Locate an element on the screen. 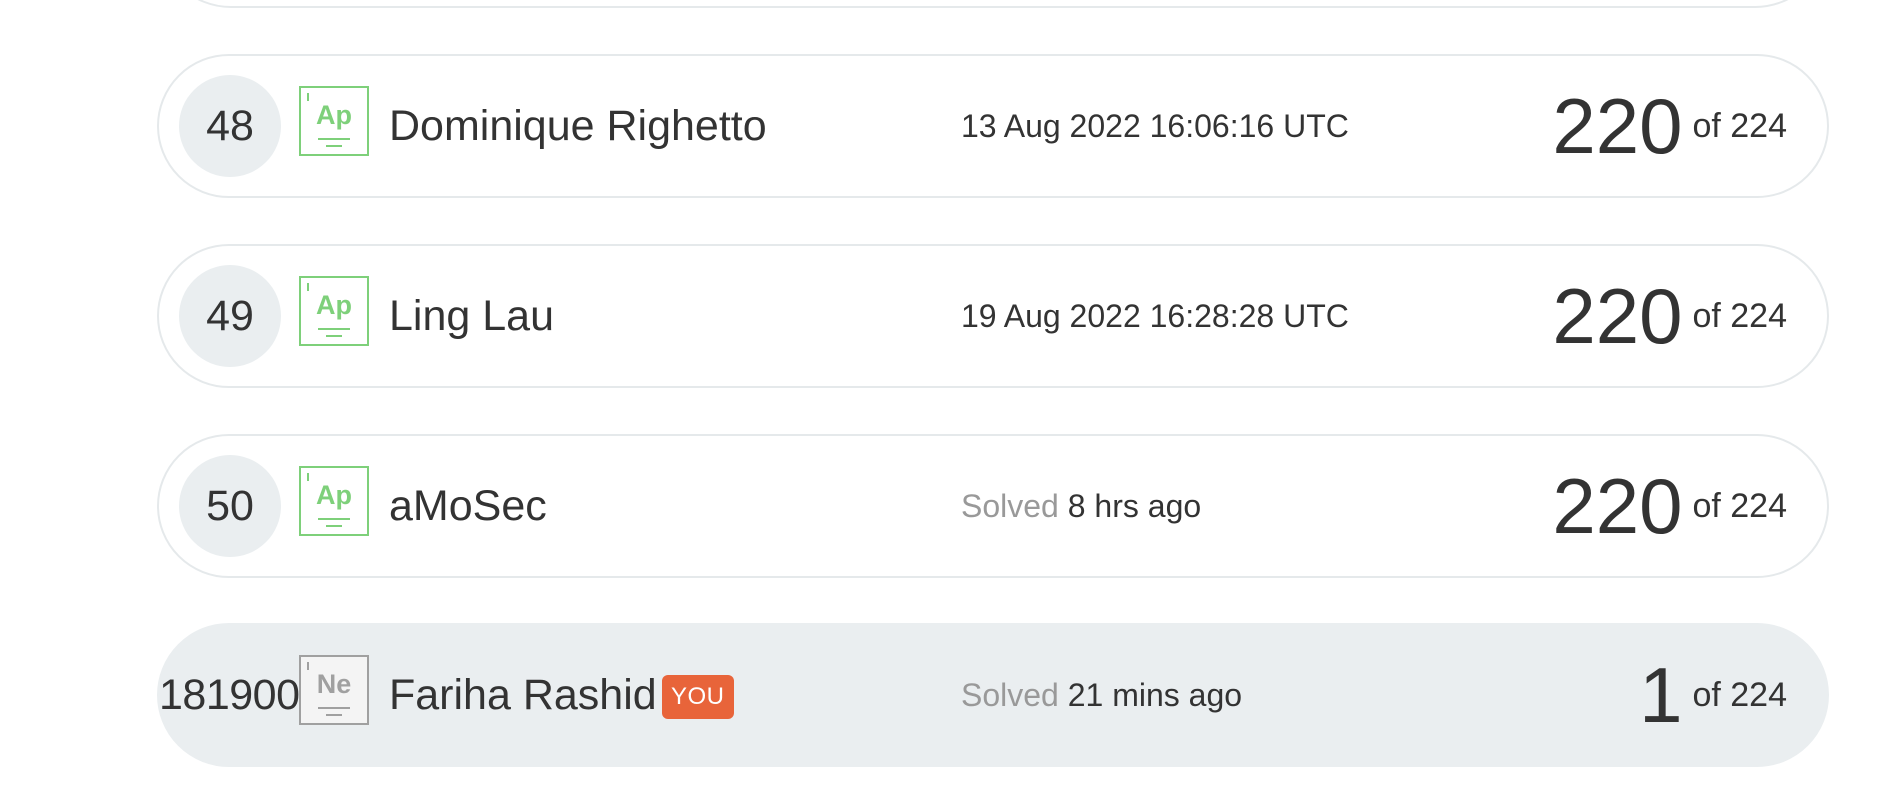  solved-time: 19 Aug 2022 16:28:28 UTC is located at coordinates (1155, 316).